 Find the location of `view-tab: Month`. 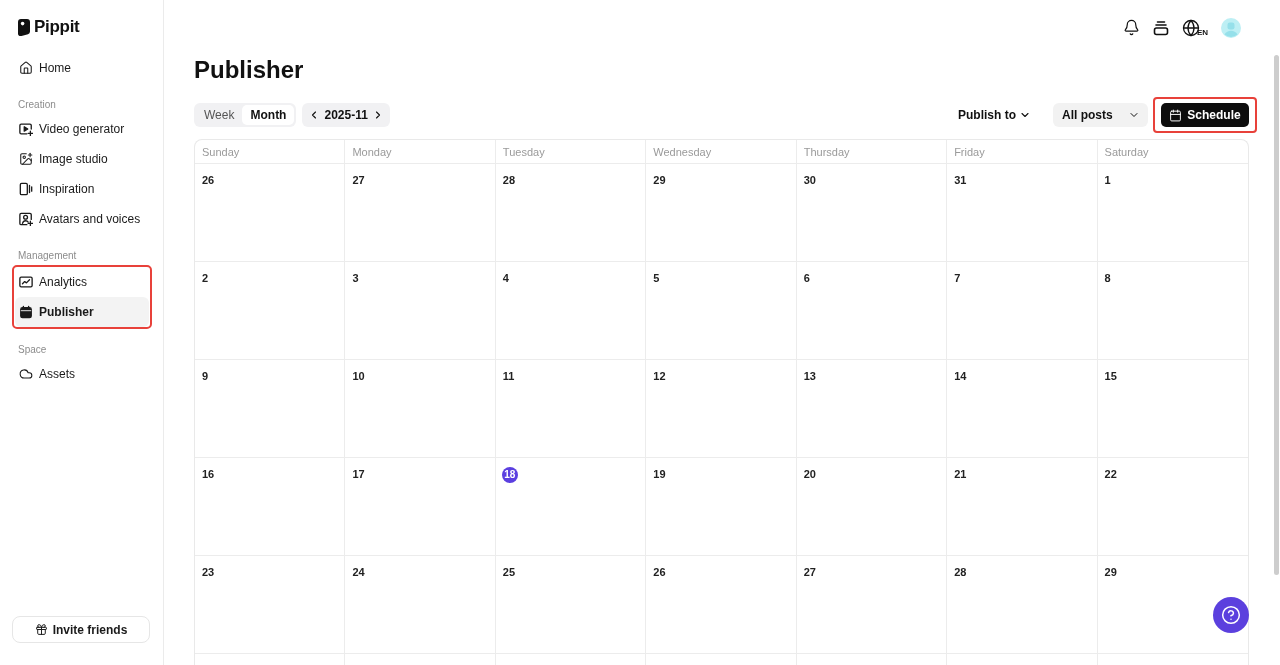

view-tab: Month is located at coordinates (268, 115).